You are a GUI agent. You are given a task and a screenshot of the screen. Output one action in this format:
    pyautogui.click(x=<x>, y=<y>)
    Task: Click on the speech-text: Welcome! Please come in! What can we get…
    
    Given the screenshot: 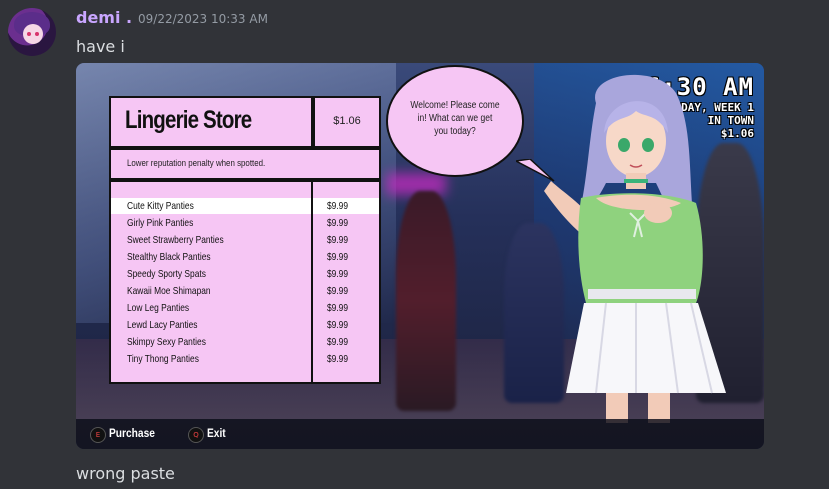 What is the action you would take?
    pyautogui.click(x=455, y=118)
    